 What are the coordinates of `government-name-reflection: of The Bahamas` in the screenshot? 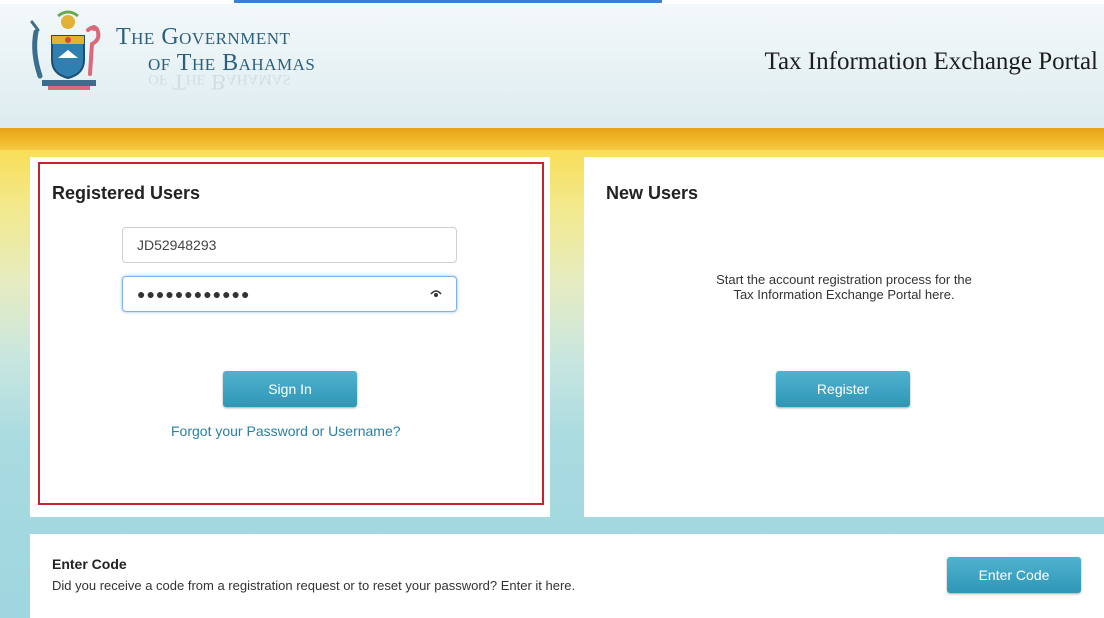 It's located at (219, 82).